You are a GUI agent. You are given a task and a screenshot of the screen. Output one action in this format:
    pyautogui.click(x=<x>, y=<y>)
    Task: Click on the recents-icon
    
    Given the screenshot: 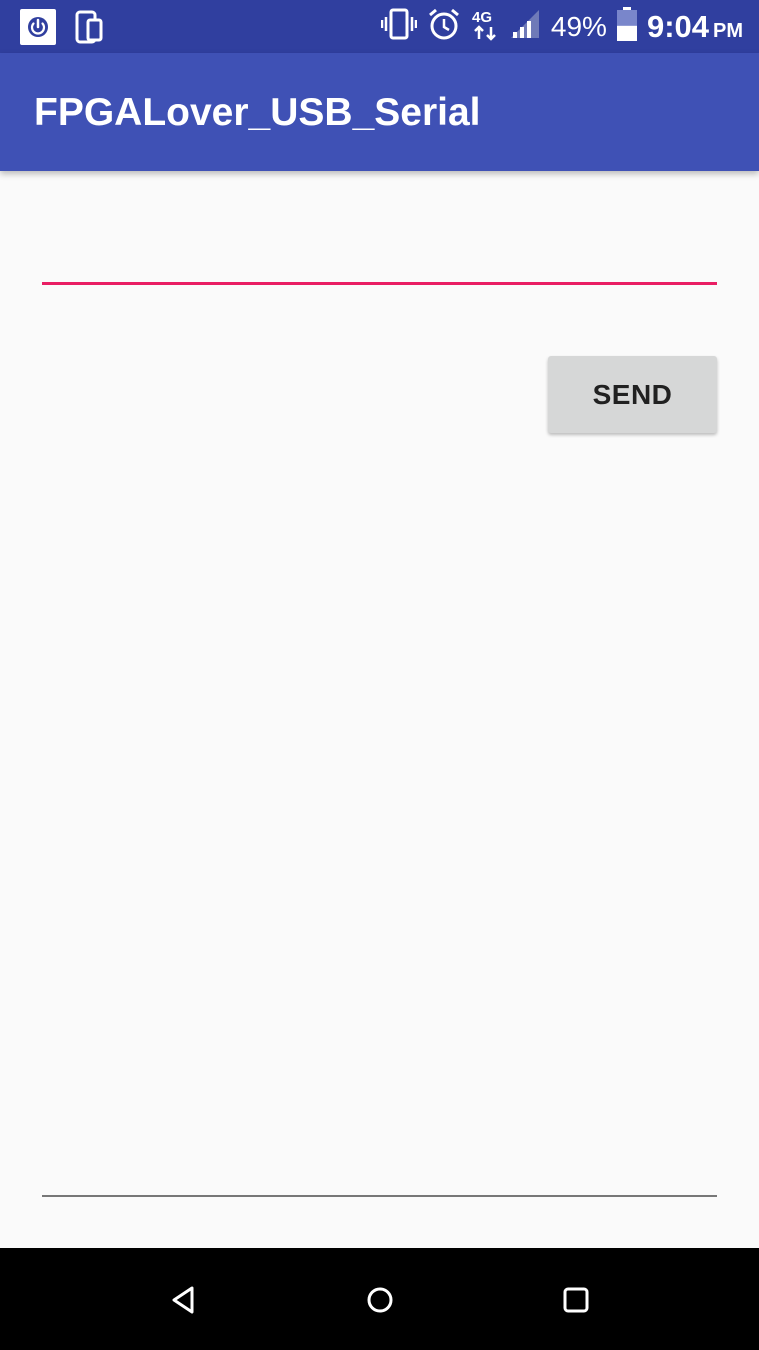 What is the action you would take?
    pyautogui.click(x=576, y=1300)
    